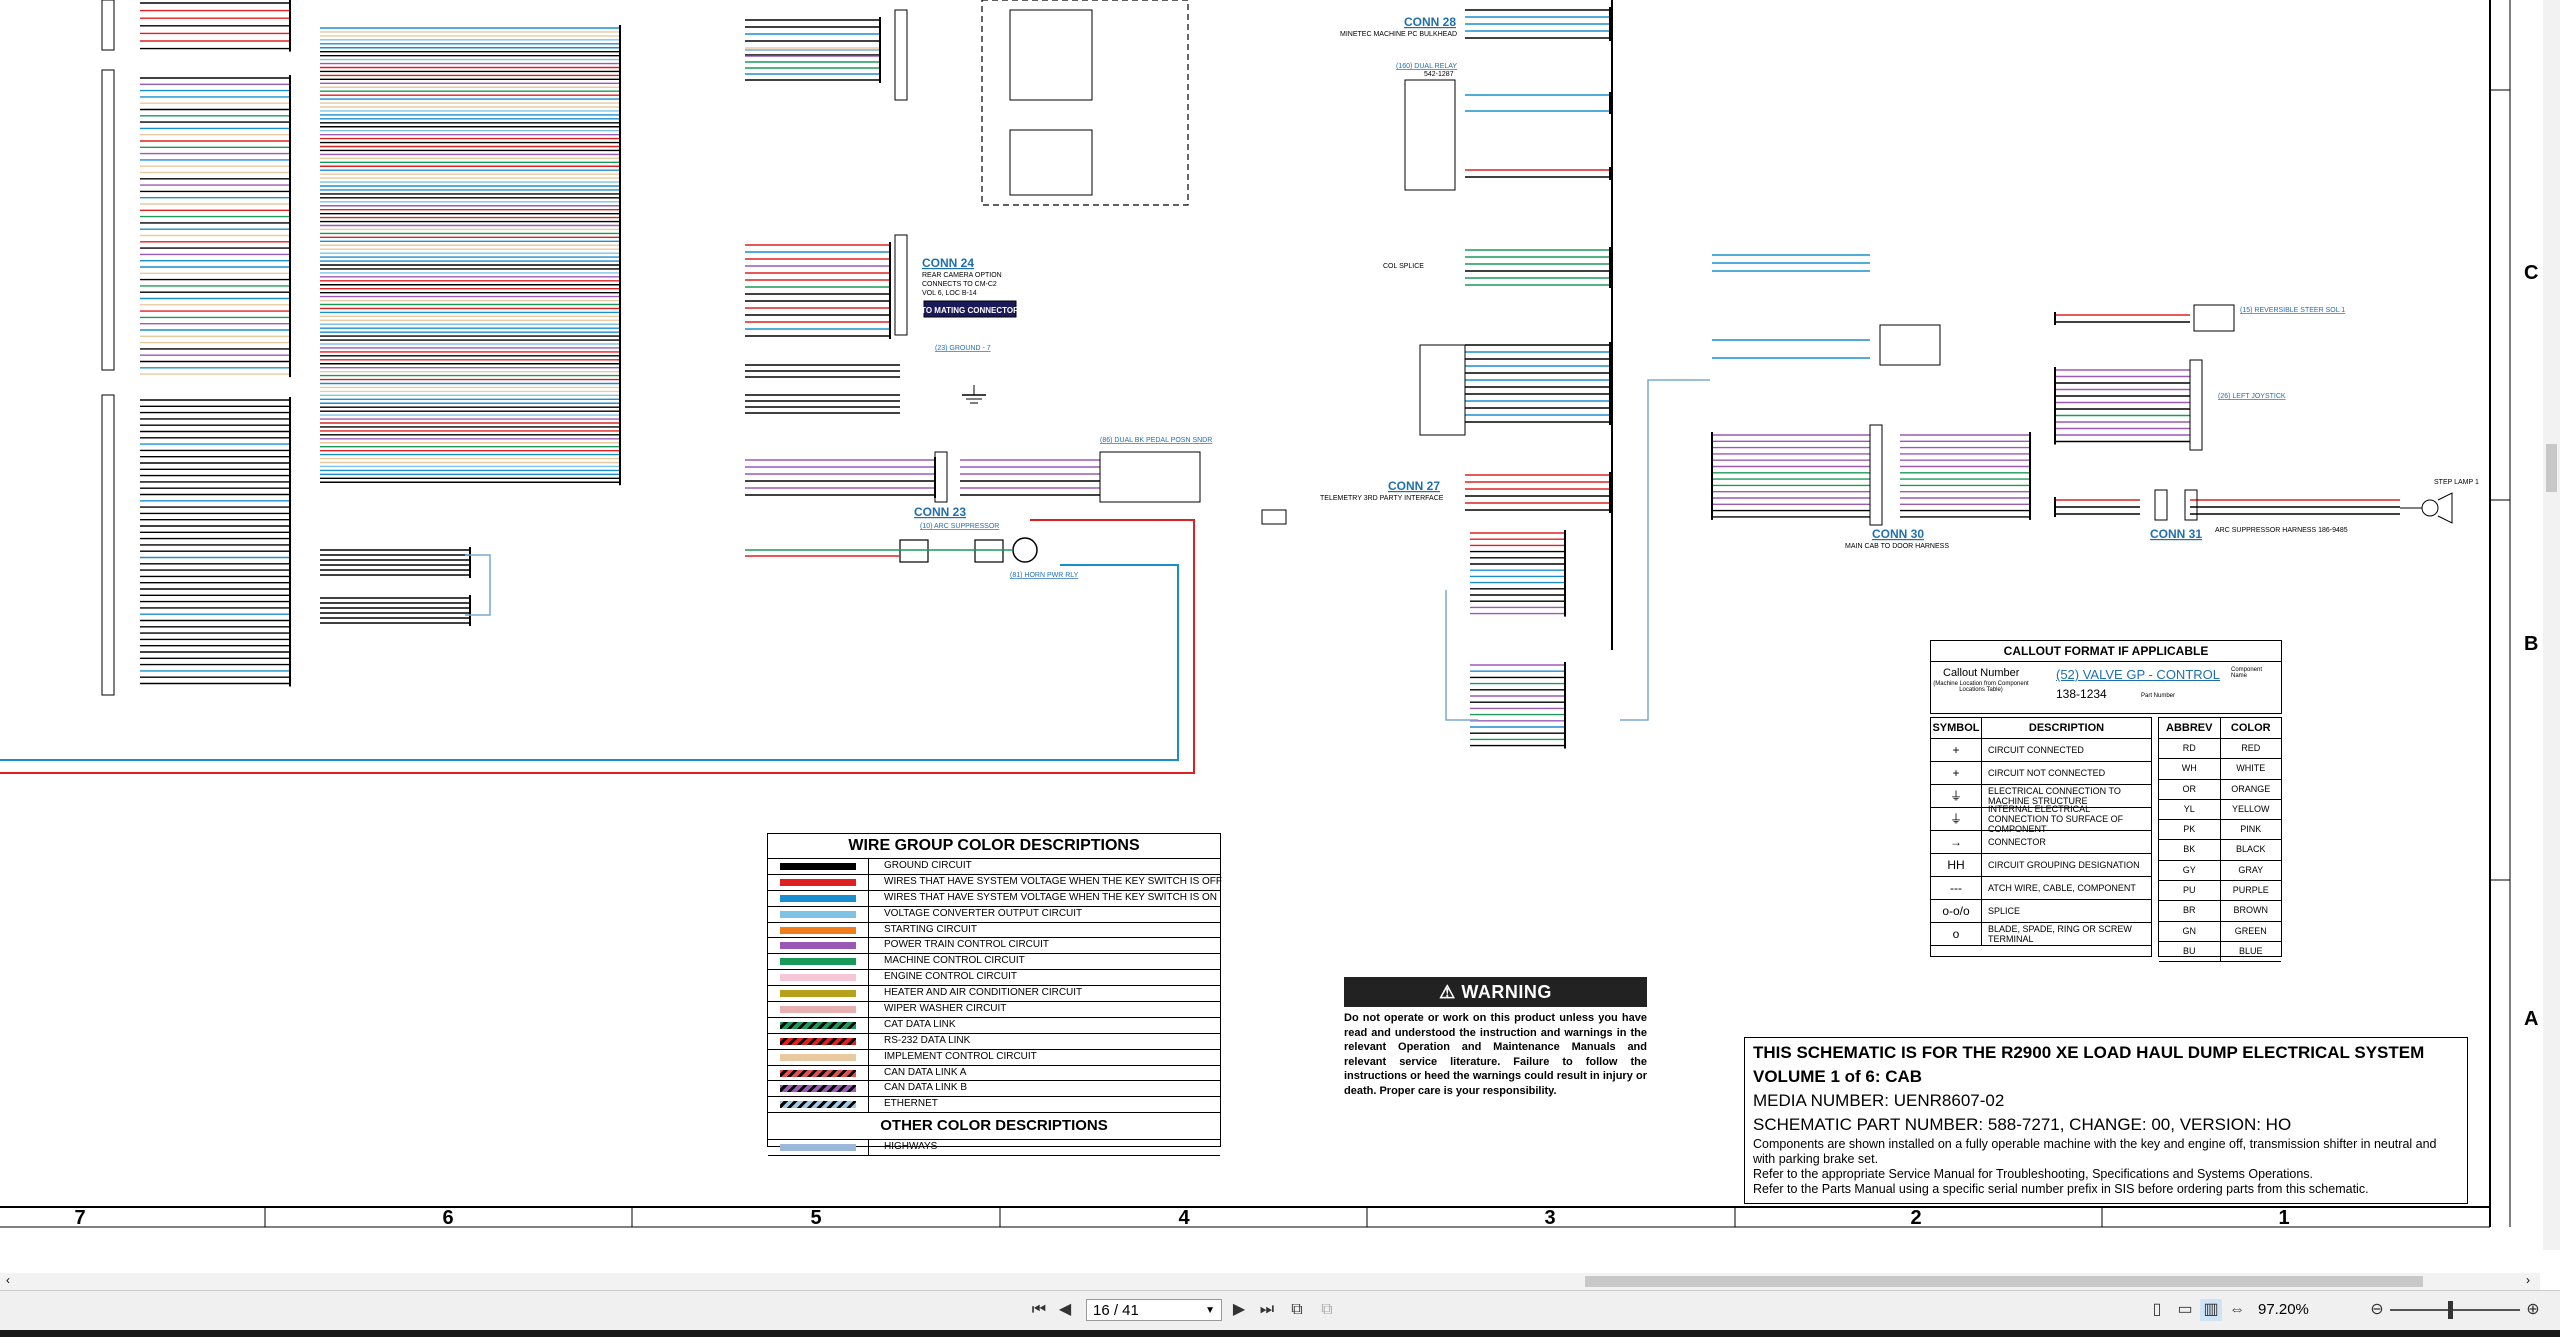 The height and width of the screenshot is (1337, 2560). What do you see at coordinates (80, 1218) in the screenshot?
I see `grid-column-label: 7` at bounding box center [80, 1218].